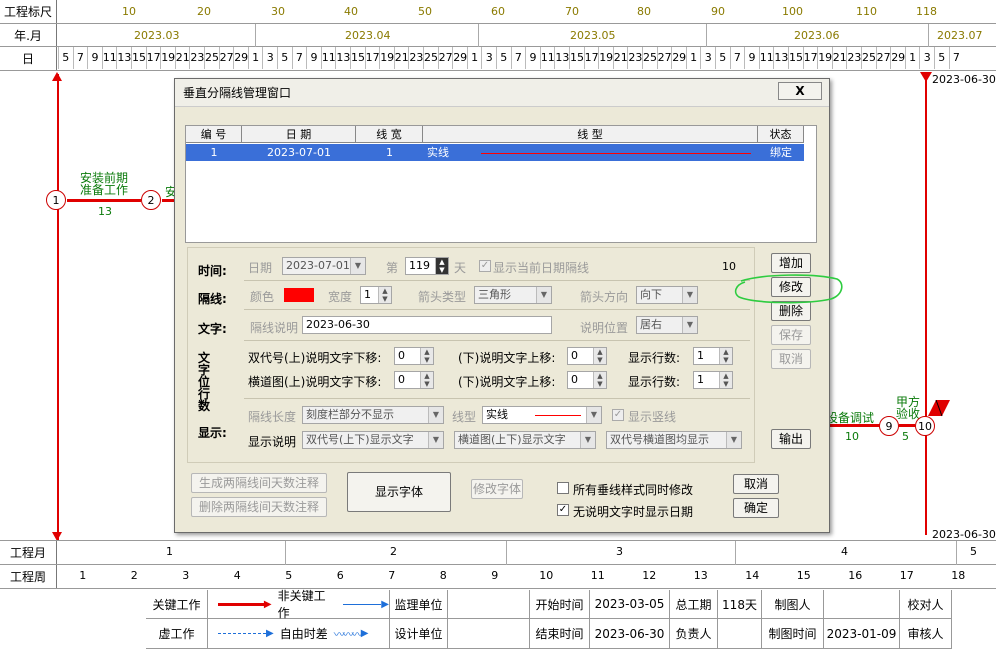 The image size is (996, 651). What do you see at coordinates (489, 604) in the screenshot?
I see `supervisor-value` at bounding box center [489, 604].